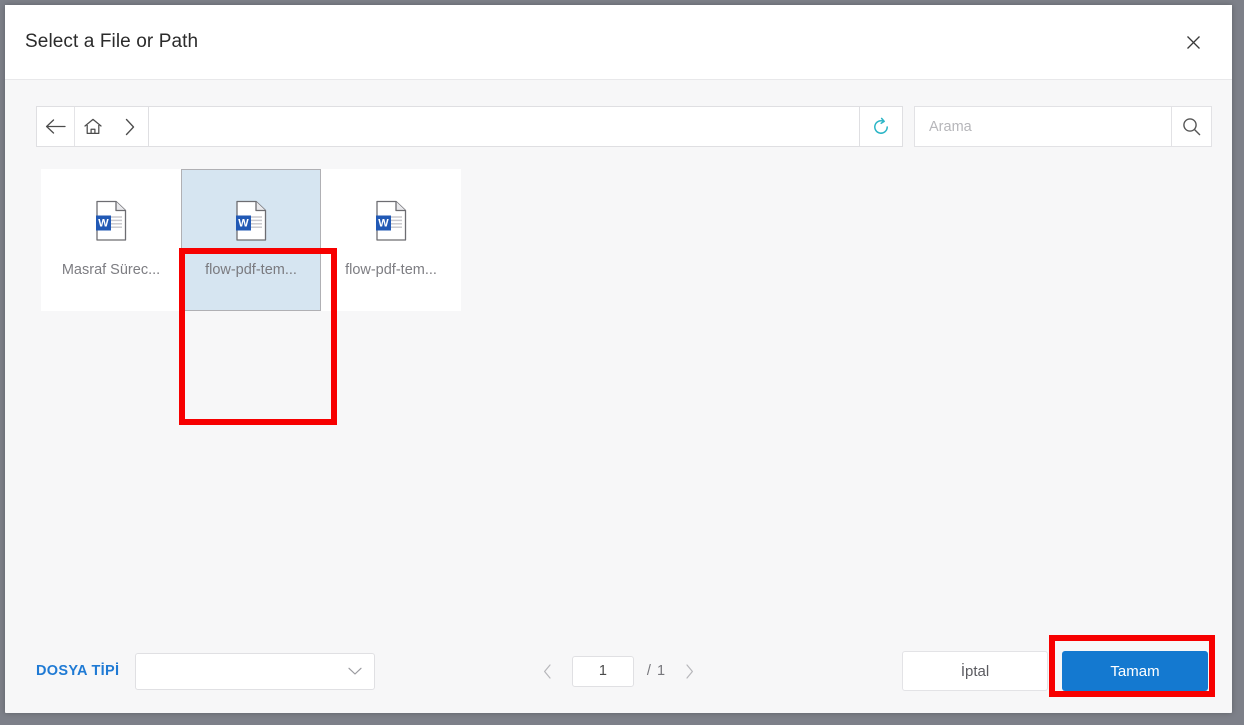 Image resolution: width=1244 pixels, height=725 pixels. I want to click on home-icon, so click(93, 126).